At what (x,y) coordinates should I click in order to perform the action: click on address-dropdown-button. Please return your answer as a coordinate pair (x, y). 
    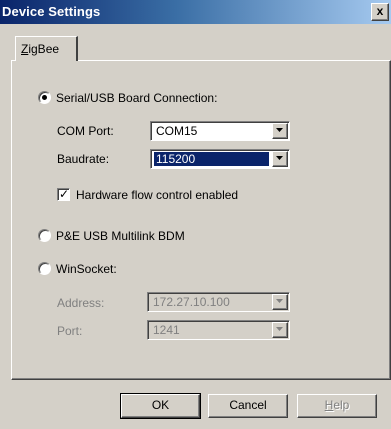
    Looking at the image, I should click on (280, 302).